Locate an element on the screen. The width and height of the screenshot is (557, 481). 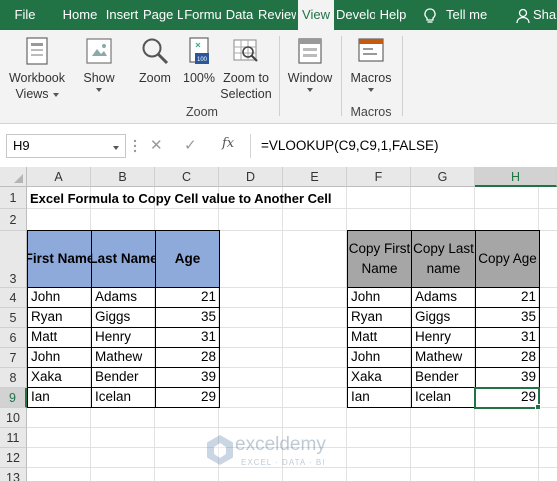
table2-data-cell: 29 is located at coordinates (507, 397).